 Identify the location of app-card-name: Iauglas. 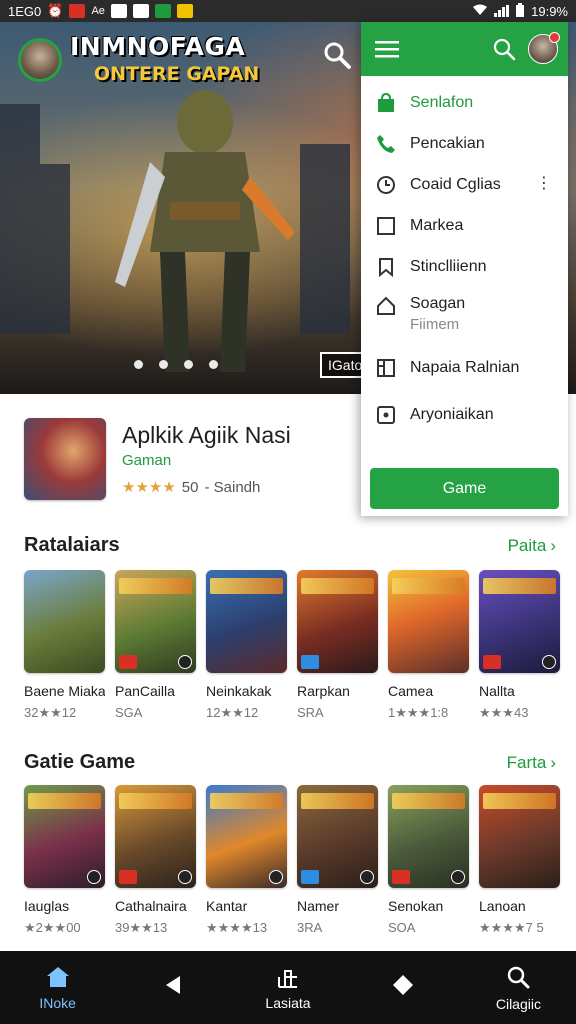
(64, 906).